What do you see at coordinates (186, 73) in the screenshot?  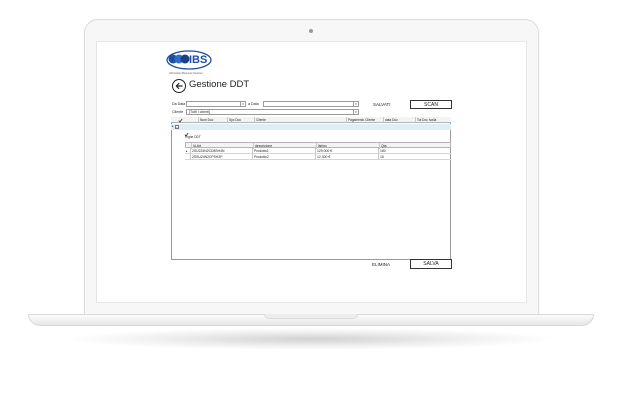 I see `logo-tagline: Information Business Services` at bounding box center [186, 73].